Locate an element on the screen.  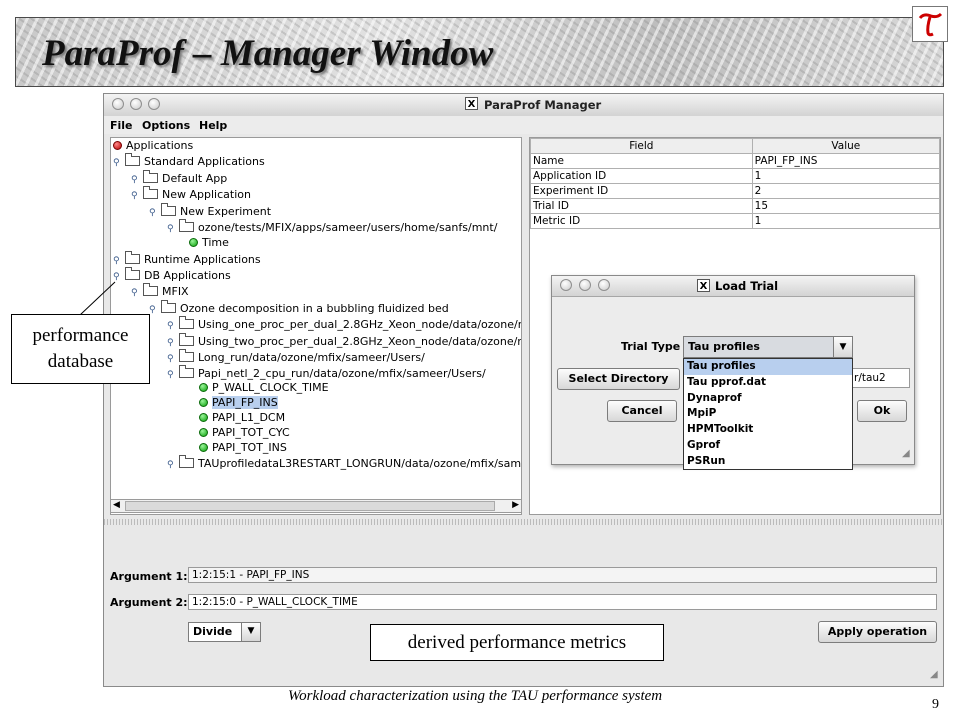
page-number: 9 is located at coordinates (935, 704).